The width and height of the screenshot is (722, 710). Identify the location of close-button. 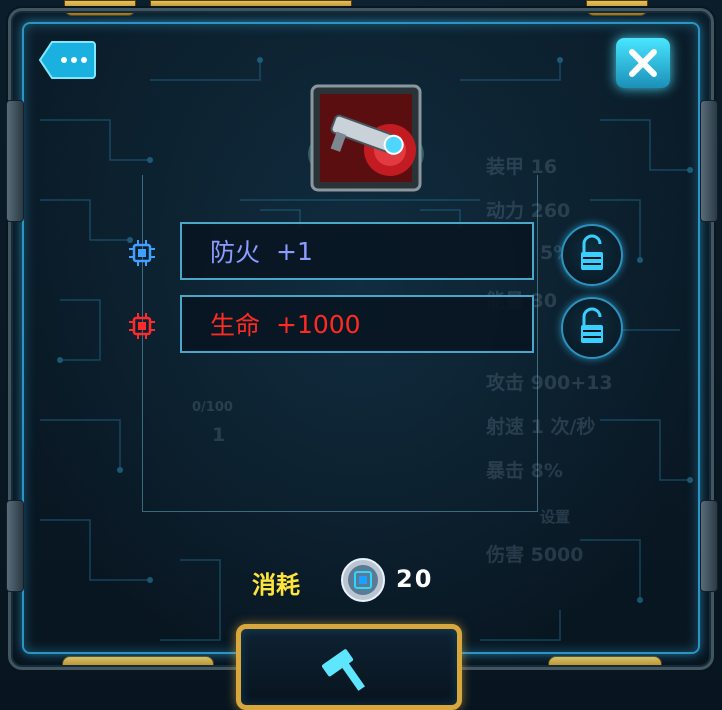
(643, 63).